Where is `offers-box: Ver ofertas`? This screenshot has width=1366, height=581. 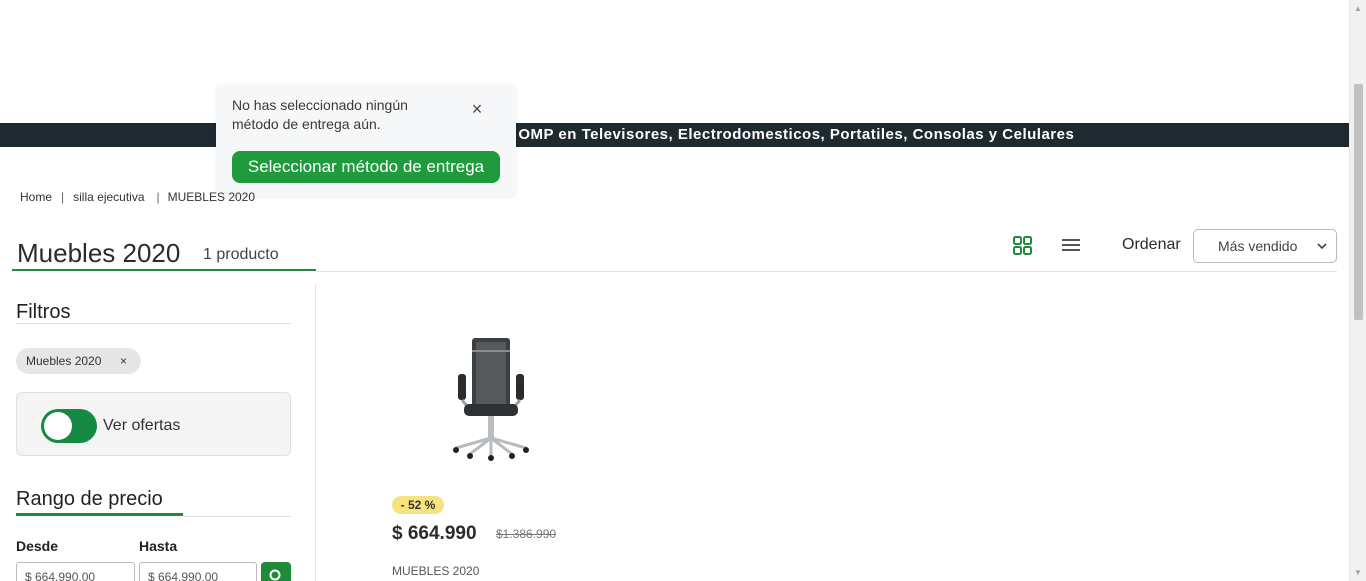 offers-box: Ver ofertas is located at coordinates (153, 424).